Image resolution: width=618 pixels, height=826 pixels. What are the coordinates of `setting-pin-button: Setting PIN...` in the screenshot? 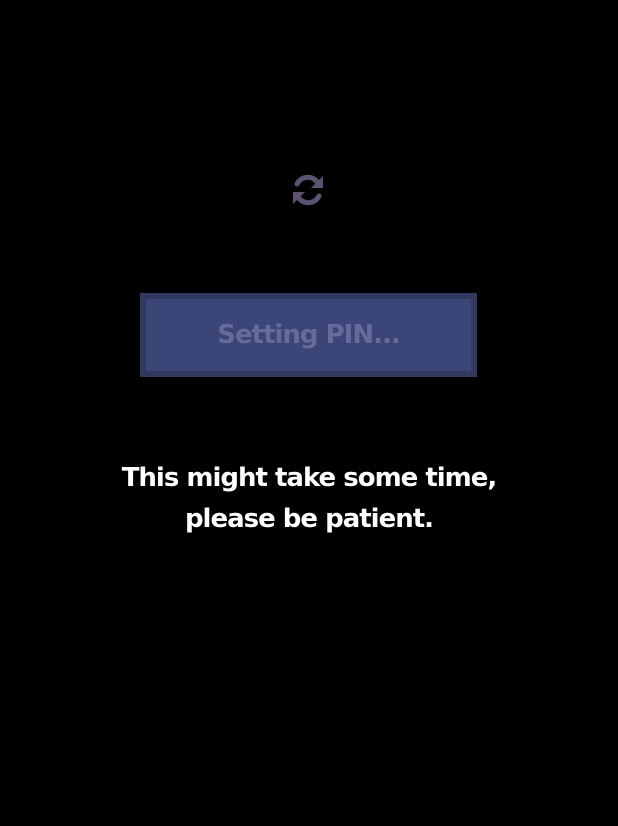 It's located at (308, 335).